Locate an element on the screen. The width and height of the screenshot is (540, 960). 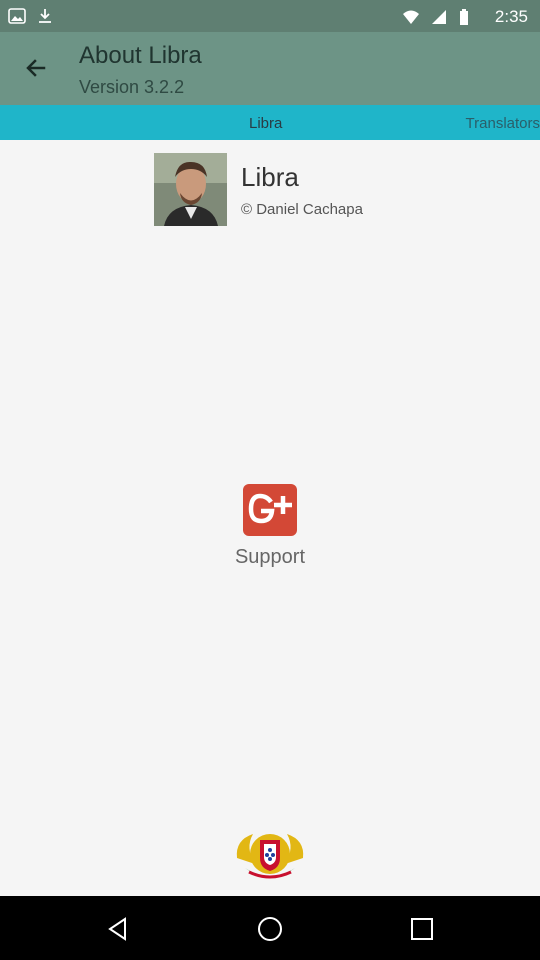
page-title: About Libra is located at coordinates (140, 55).